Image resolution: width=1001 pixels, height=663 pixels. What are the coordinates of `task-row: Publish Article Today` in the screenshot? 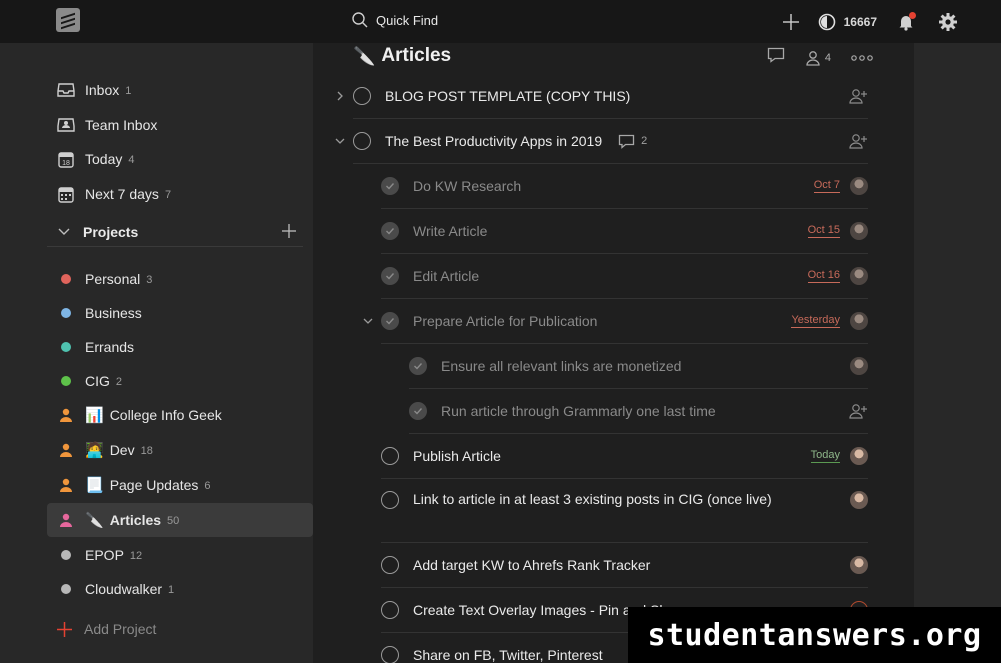 It's located at (624, 456).